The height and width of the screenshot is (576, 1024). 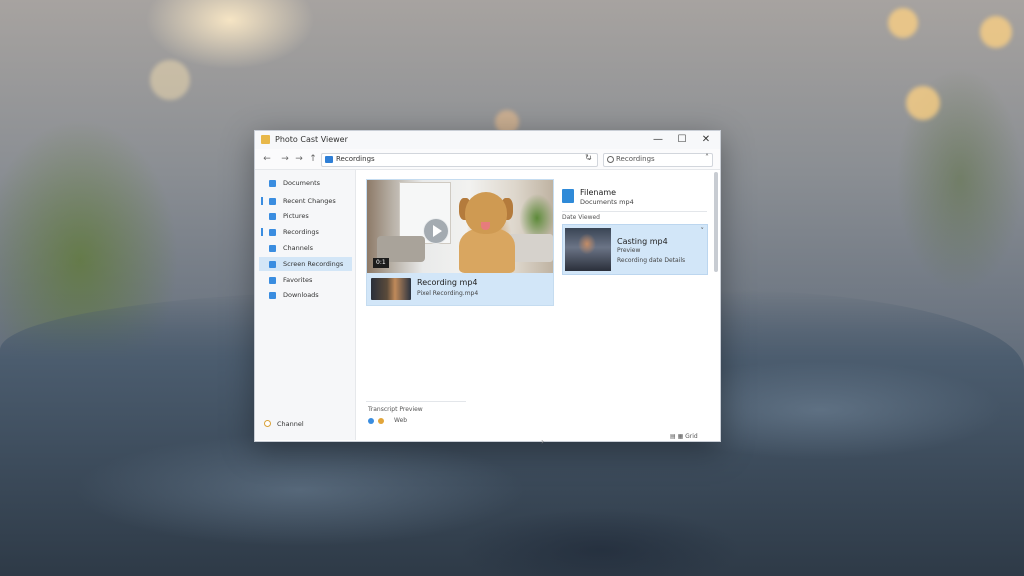 What do you see at coordinates (371, 421) in the screenshot?
I see `globe-icon` at bounding box center [371, 421].